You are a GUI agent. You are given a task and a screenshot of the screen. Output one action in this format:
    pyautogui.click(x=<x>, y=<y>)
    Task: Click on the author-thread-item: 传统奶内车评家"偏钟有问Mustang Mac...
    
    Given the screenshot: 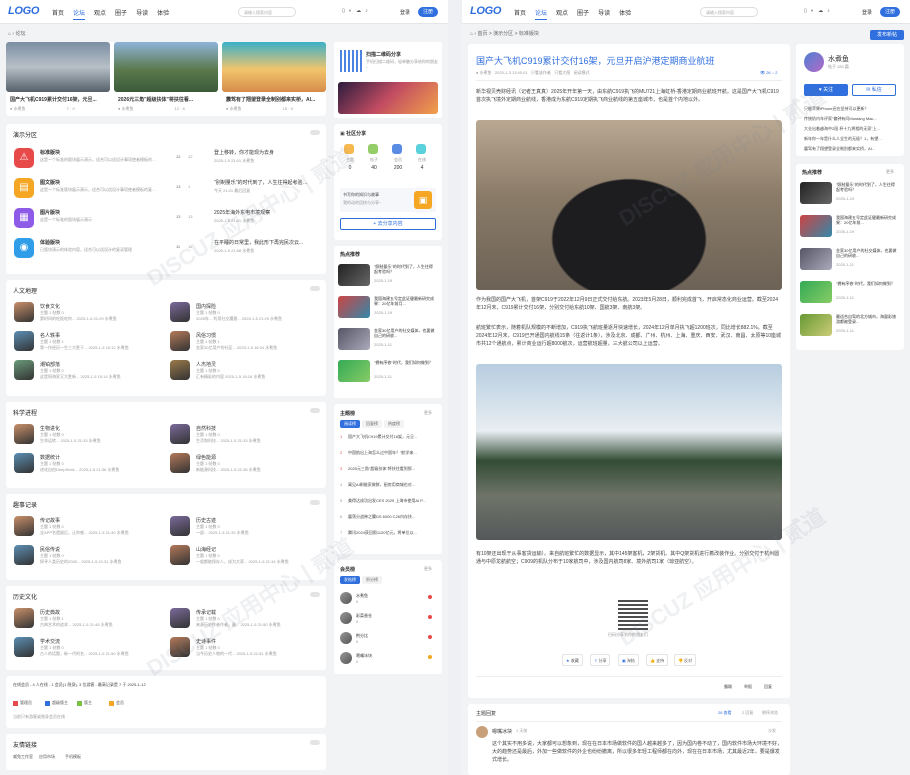 What is the action you would take?
    pyautogui.click(x=851, y=119)
    